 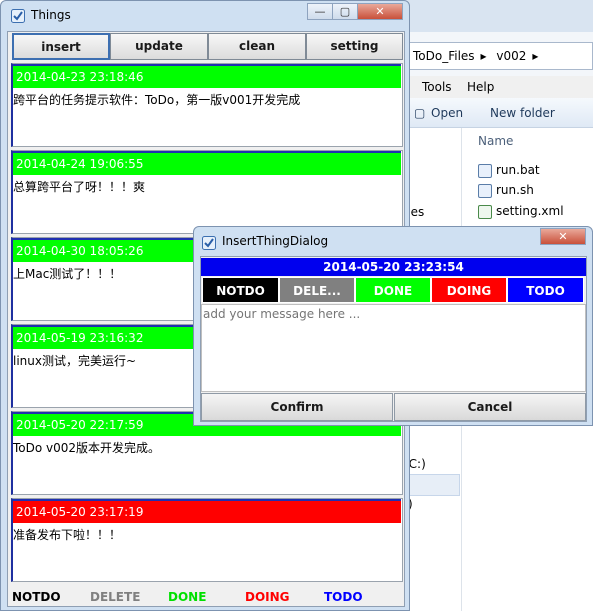 What do you see at coordinates (320, 11) in the screenshot?
I see `minimize-icon: —` at bounding box center [320, 11].